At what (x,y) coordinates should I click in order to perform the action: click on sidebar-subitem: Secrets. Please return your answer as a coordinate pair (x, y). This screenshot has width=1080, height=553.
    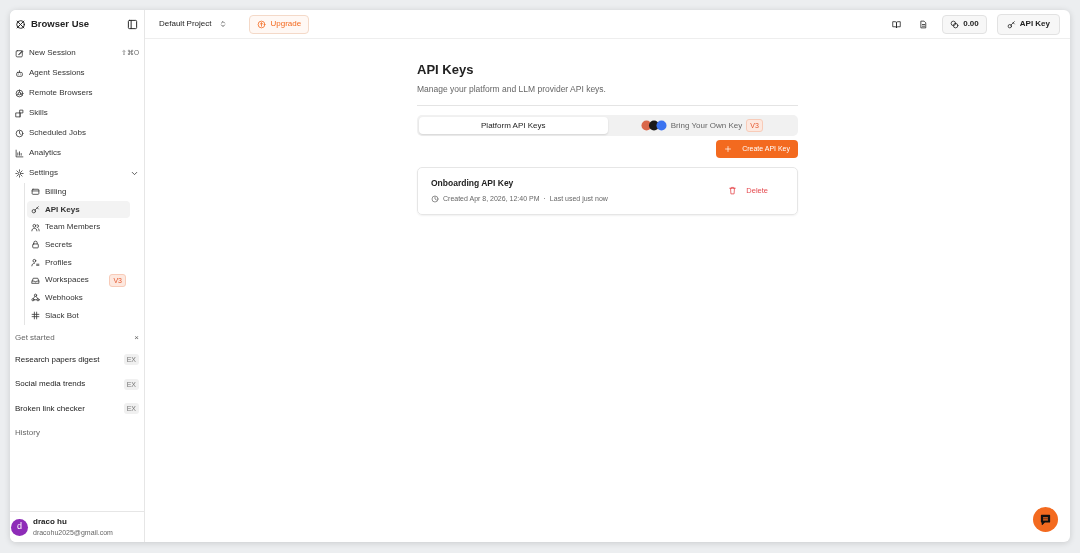
    Looking at the image, I should click on (78, 245).